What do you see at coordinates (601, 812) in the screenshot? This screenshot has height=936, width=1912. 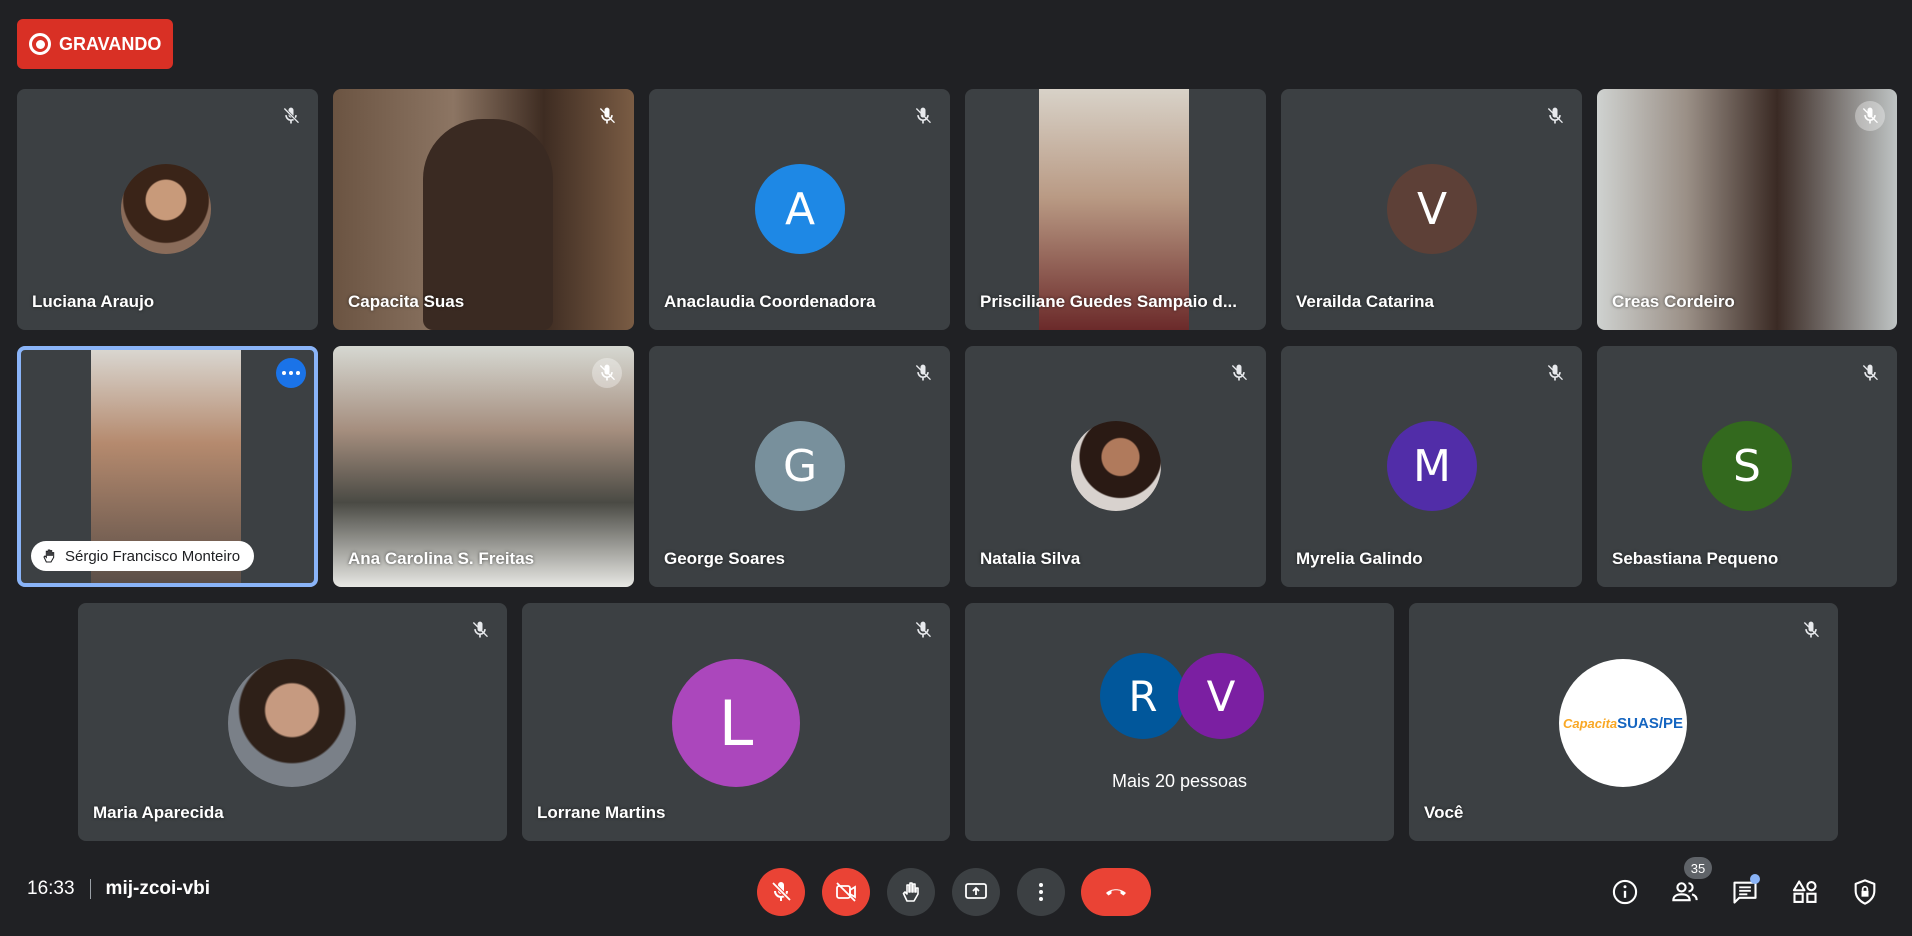 I see `participant-name: Lorrane Martins` at bounding box center [601, 812].